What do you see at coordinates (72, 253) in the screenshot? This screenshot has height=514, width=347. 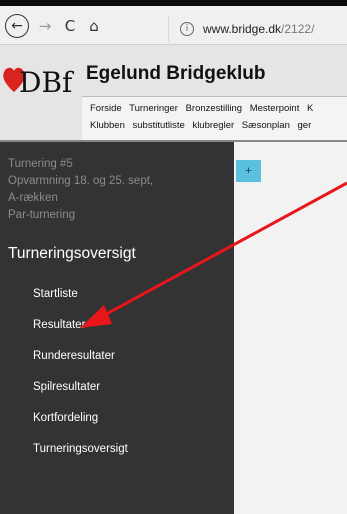 I see `sidebar-heading: Turneringsoversigt` at bounding box center [72, 253].